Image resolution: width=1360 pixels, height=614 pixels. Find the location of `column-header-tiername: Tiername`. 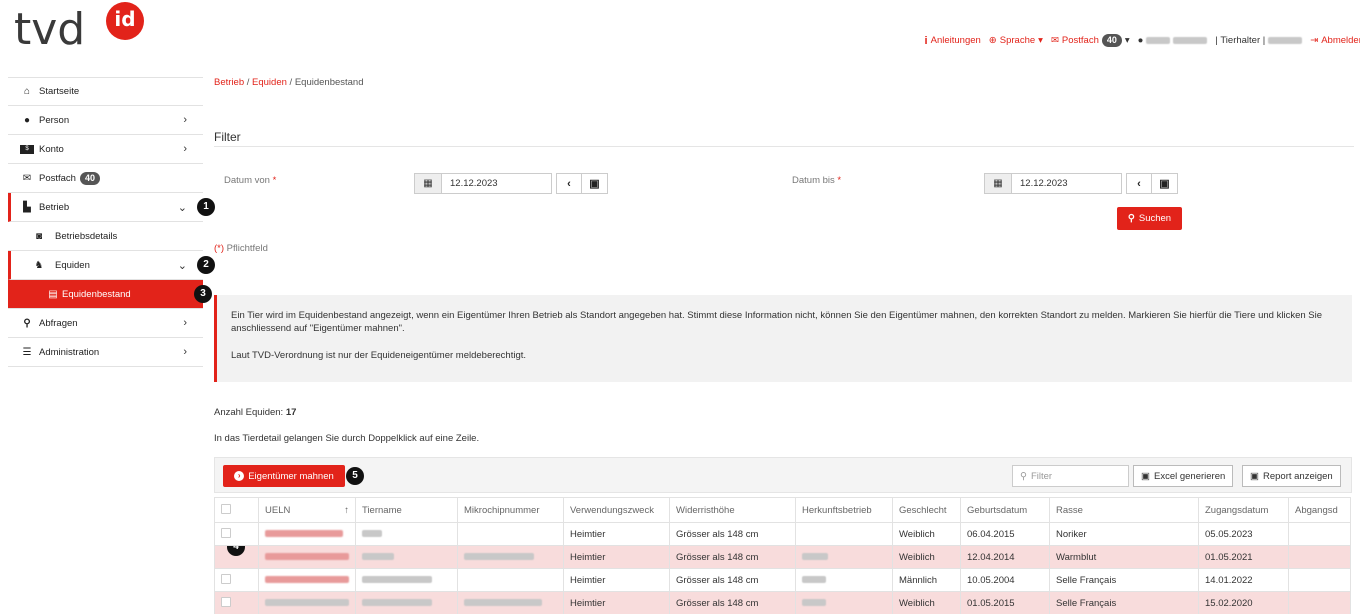

column-header-tiername: Tiername is located at coordinates (406, 510).